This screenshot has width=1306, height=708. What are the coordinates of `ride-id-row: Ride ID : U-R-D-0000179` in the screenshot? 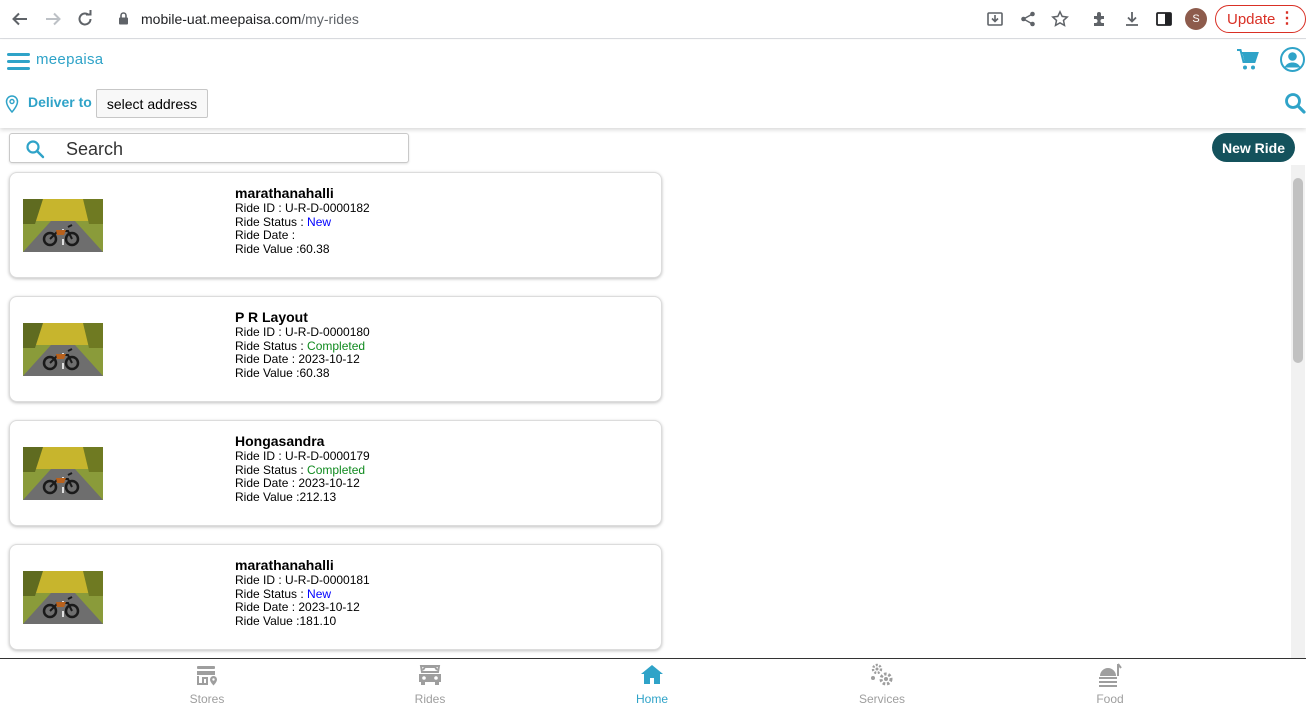 It's located at (302, 456).